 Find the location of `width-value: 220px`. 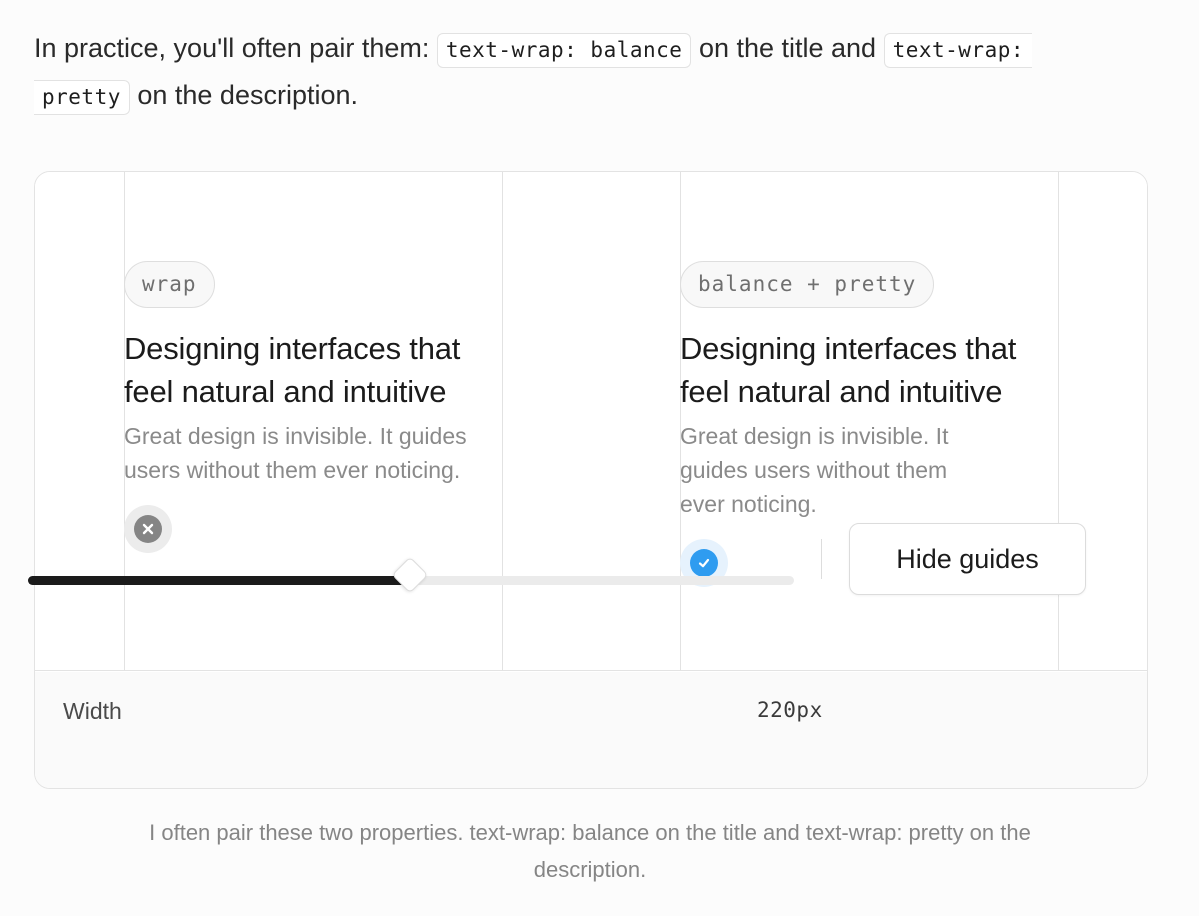

width-value: 220px is located at coordinates (790, 710).